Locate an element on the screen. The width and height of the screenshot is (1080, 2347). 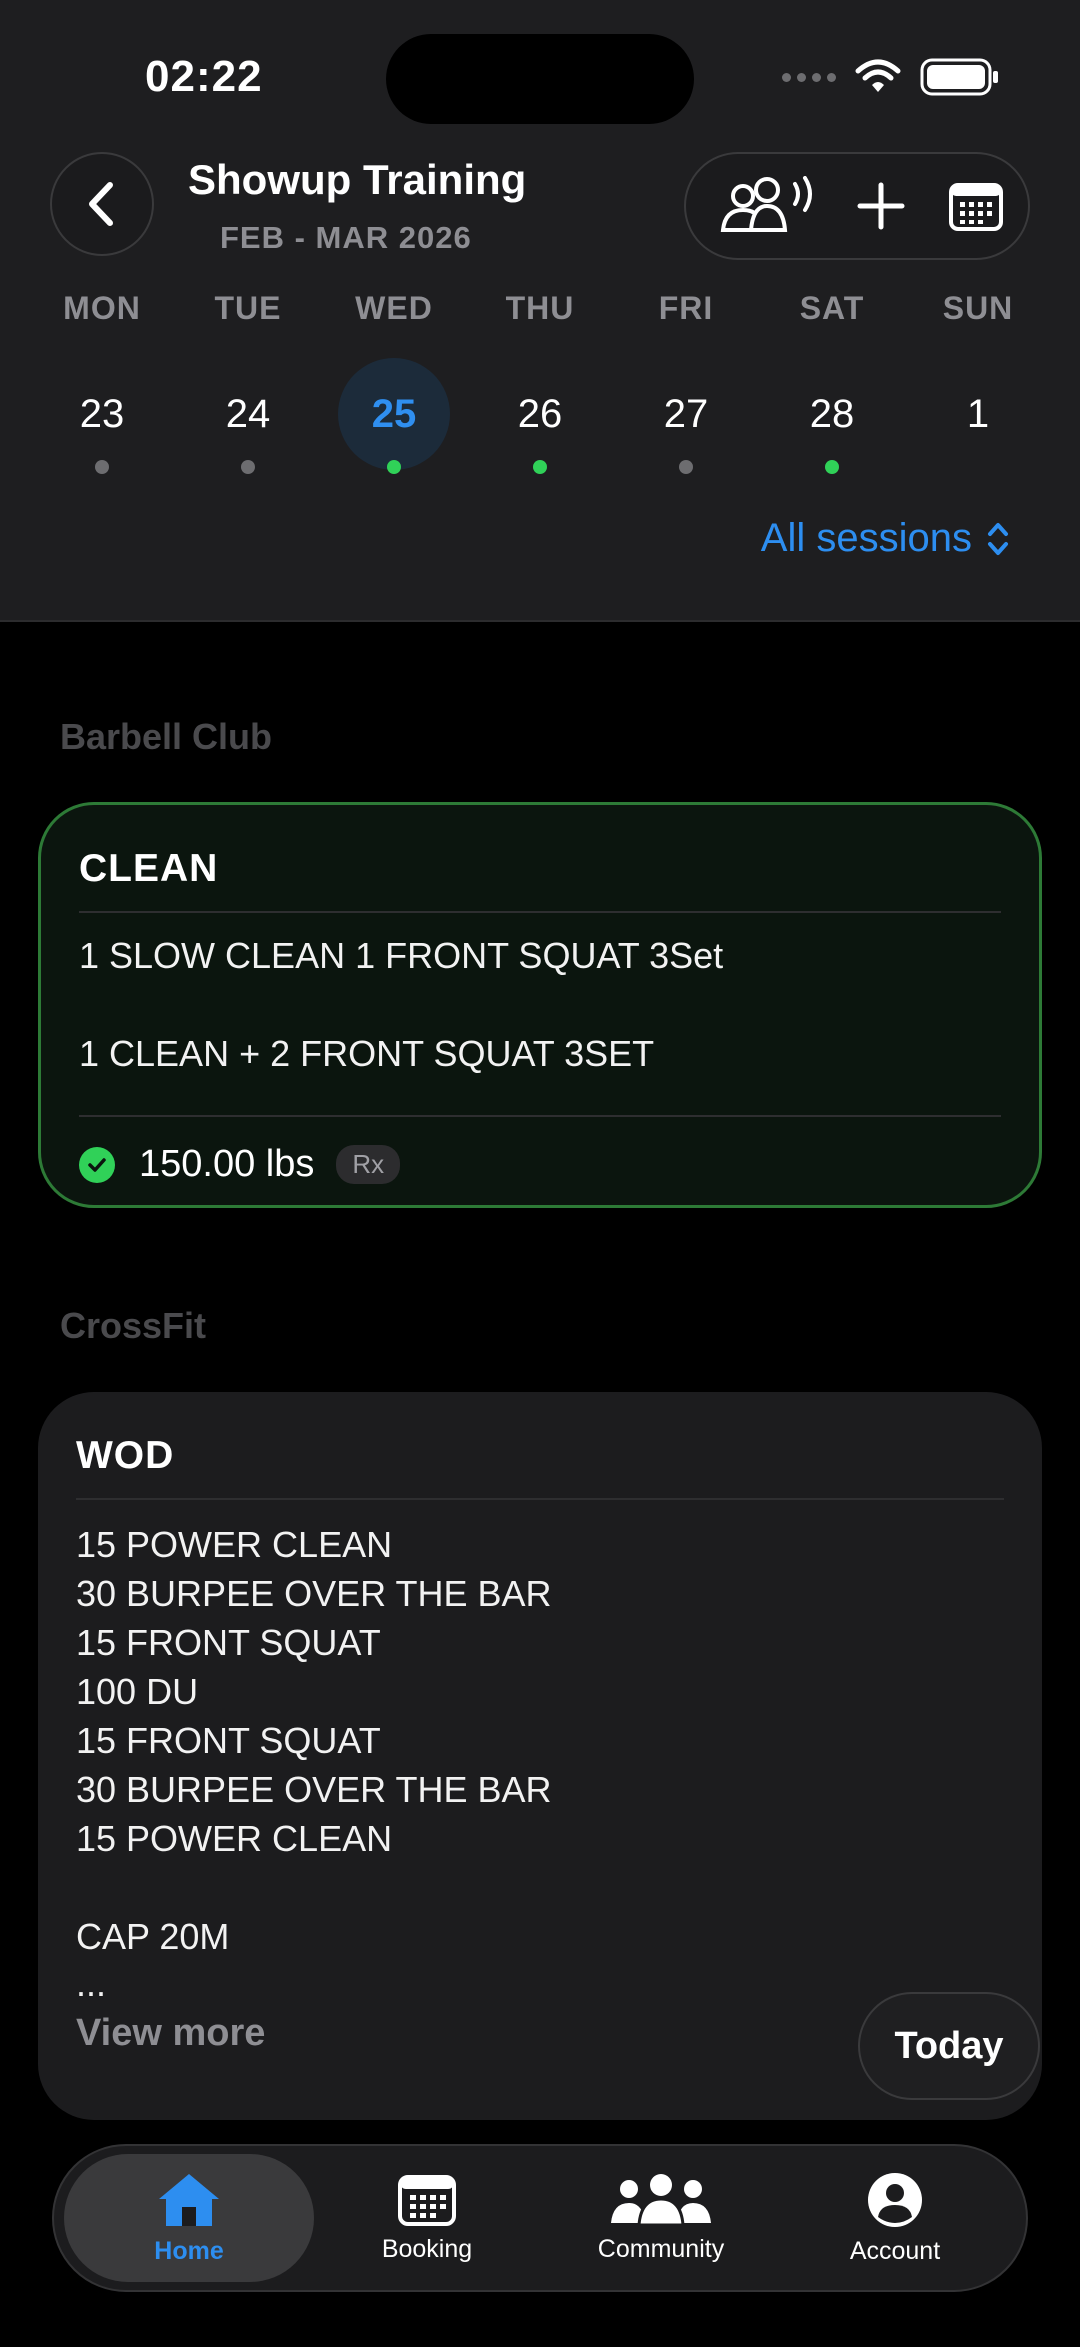
view-more-link: View more is located at coordinates (170, 2033).